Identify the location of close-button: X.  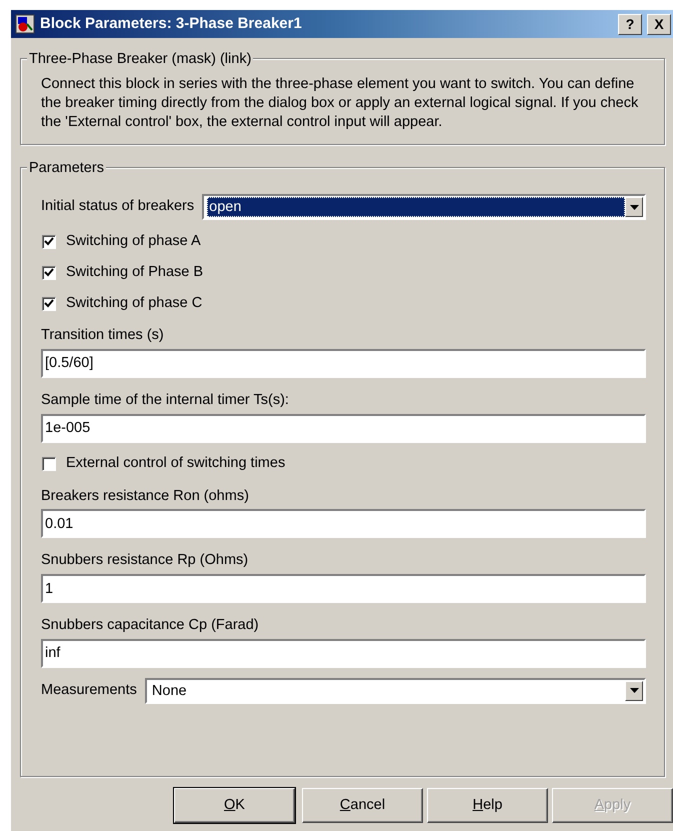
(659, 24).